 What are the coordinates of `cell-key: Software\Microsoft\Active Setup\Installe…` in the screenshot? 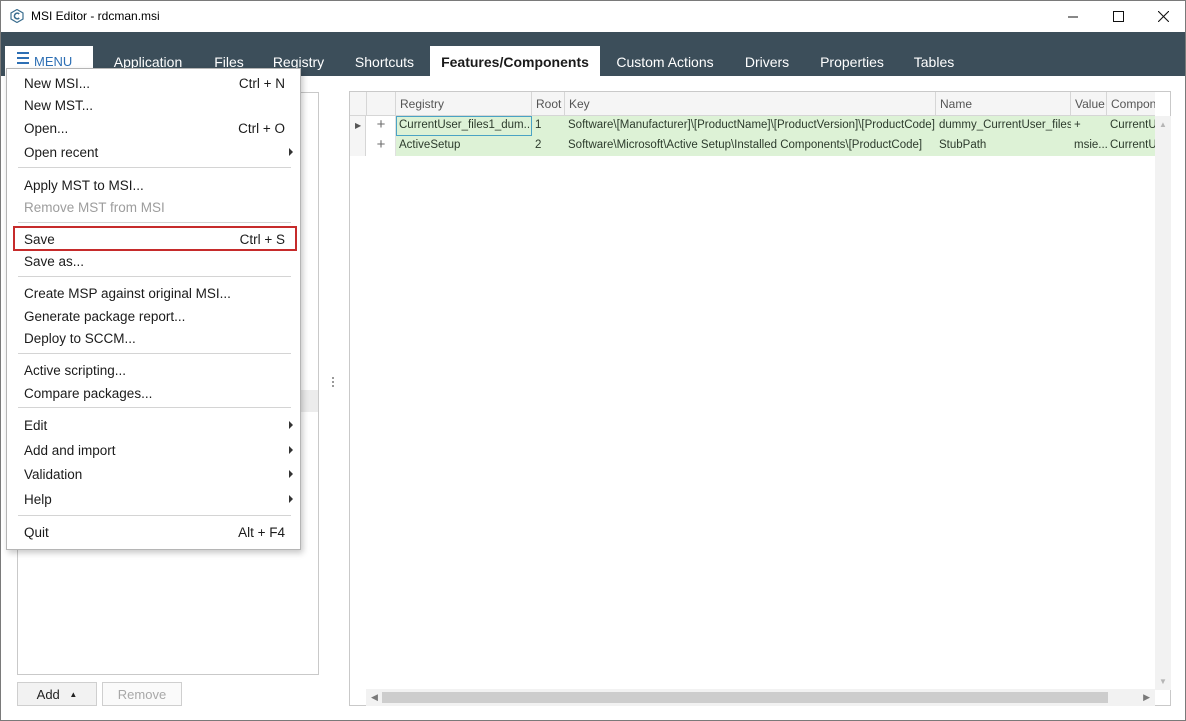 It's located at (750, 146).